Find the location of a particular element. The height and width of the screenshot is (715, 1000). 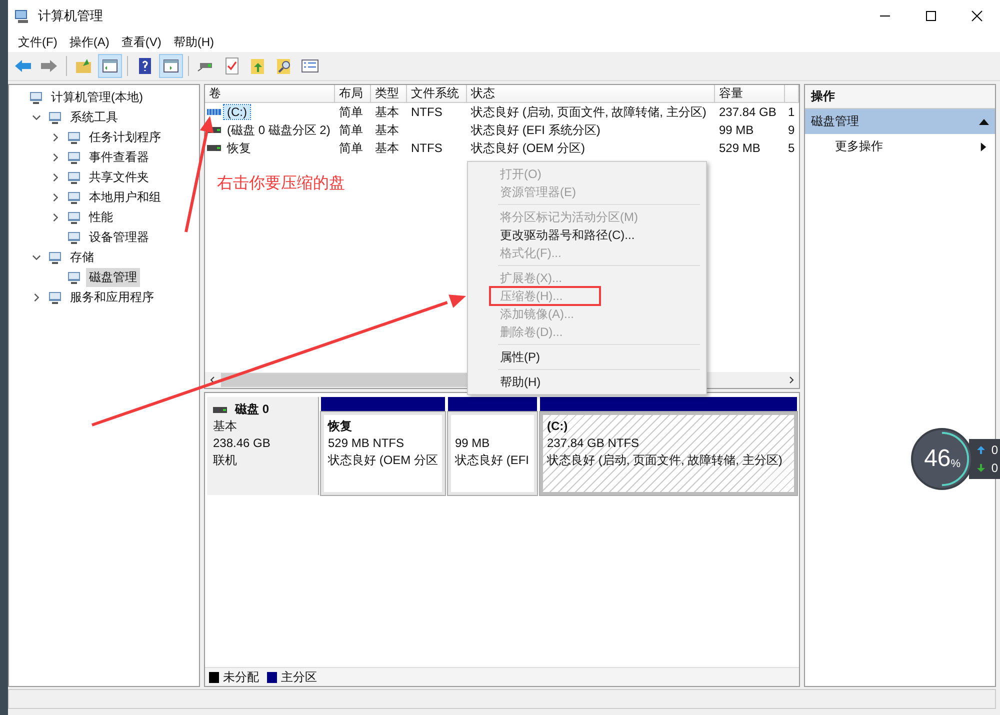

partition-block: 99 MB 状态良好 (EFI is located at coordinates (492, 453).